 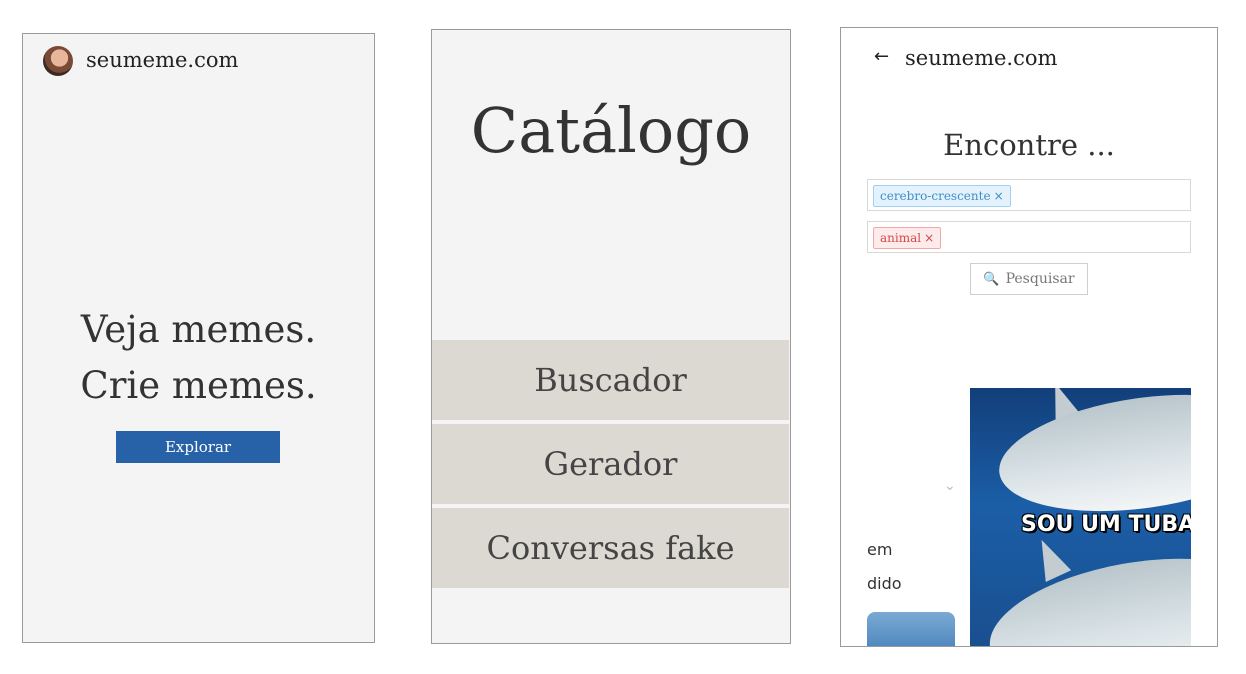 I want to click on explore-button: Explorar, so click(x=198, y=447).